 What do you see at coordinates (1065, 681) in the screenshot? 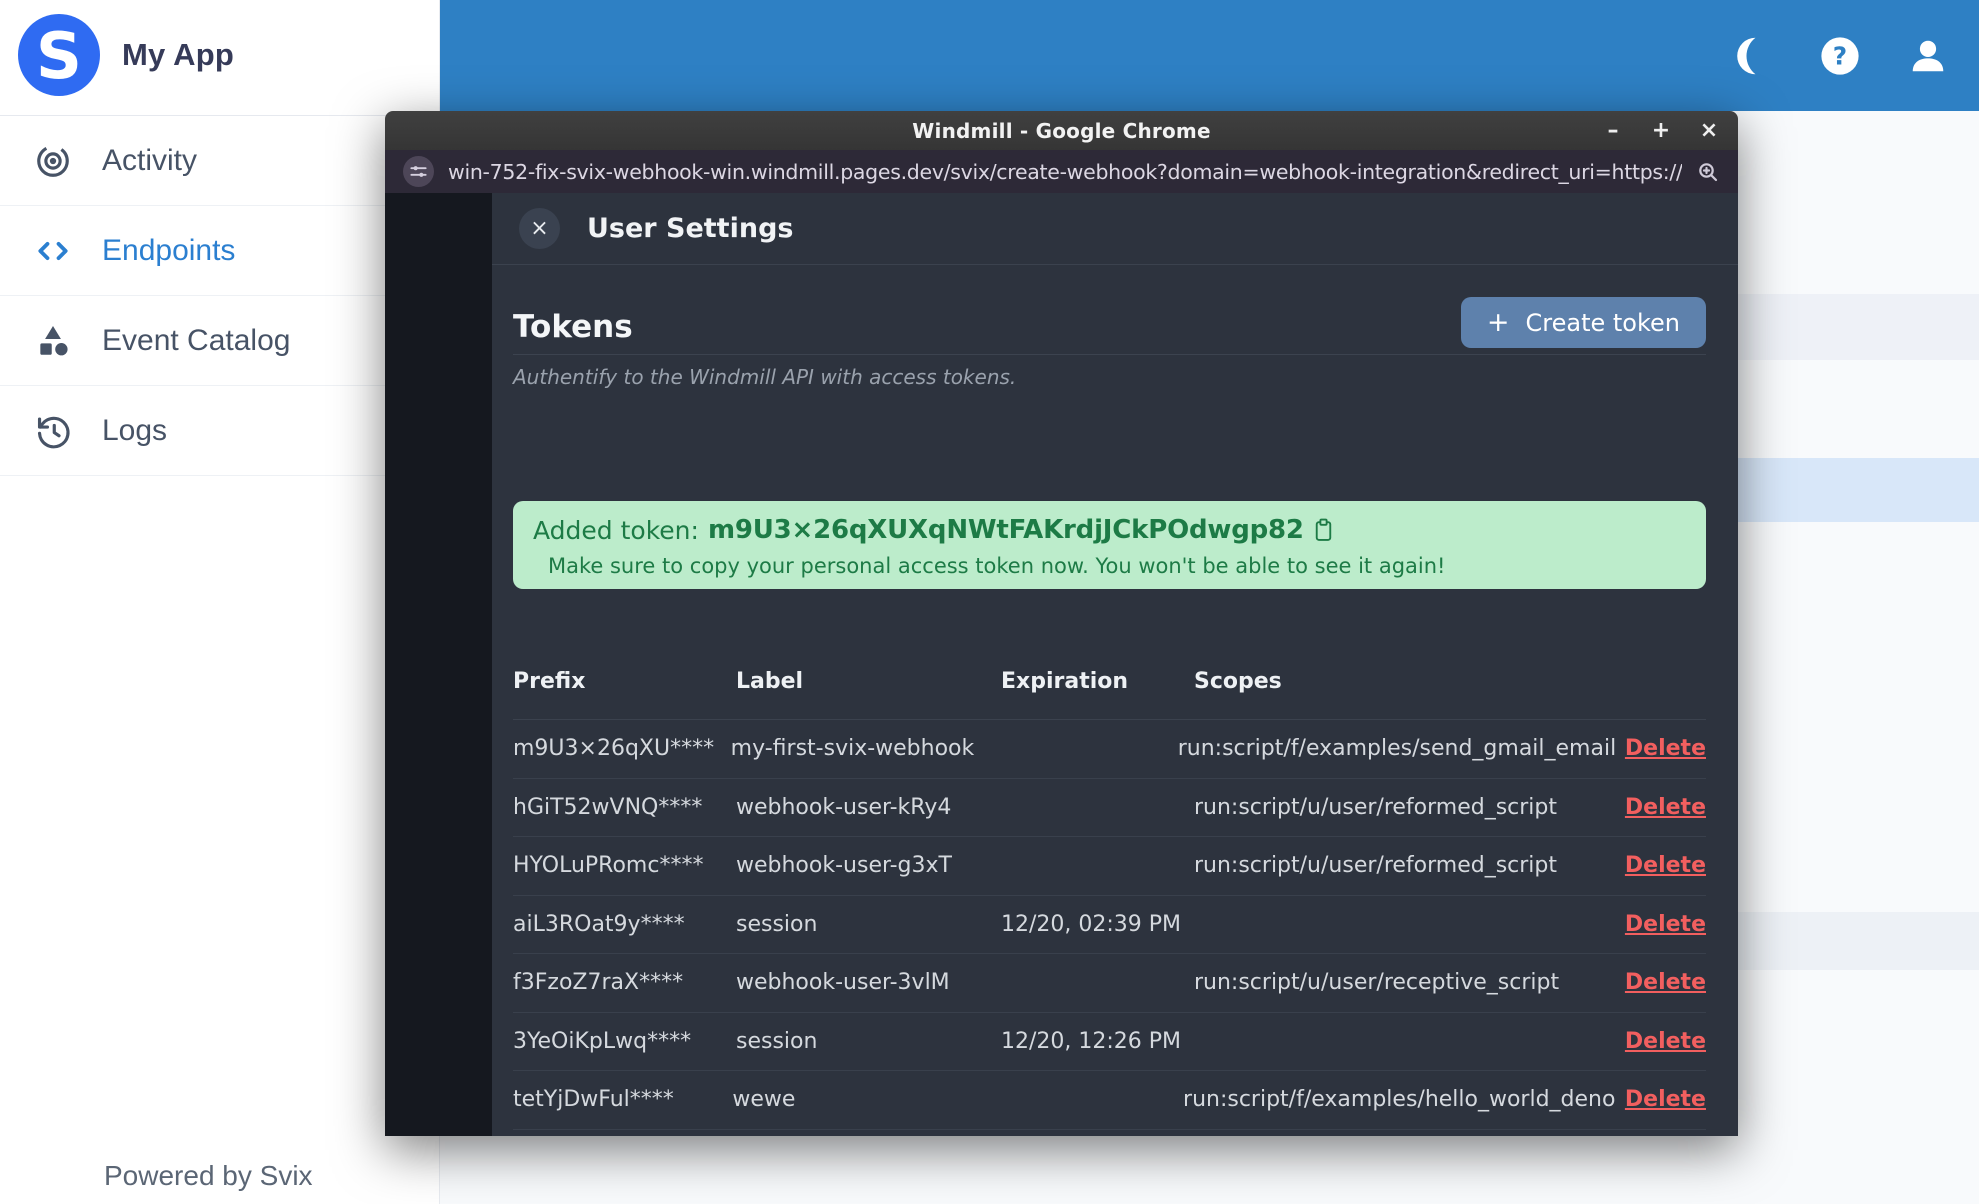
I see `column-header-expiration: Expiration` at bounding box center [1065, 681].